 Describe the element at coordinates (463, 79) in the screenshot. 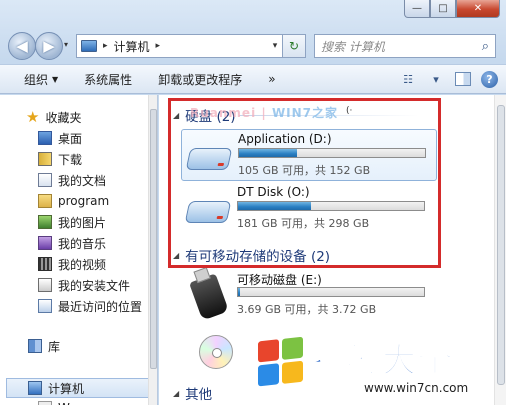

I see `preview-pane-icon` at that location.